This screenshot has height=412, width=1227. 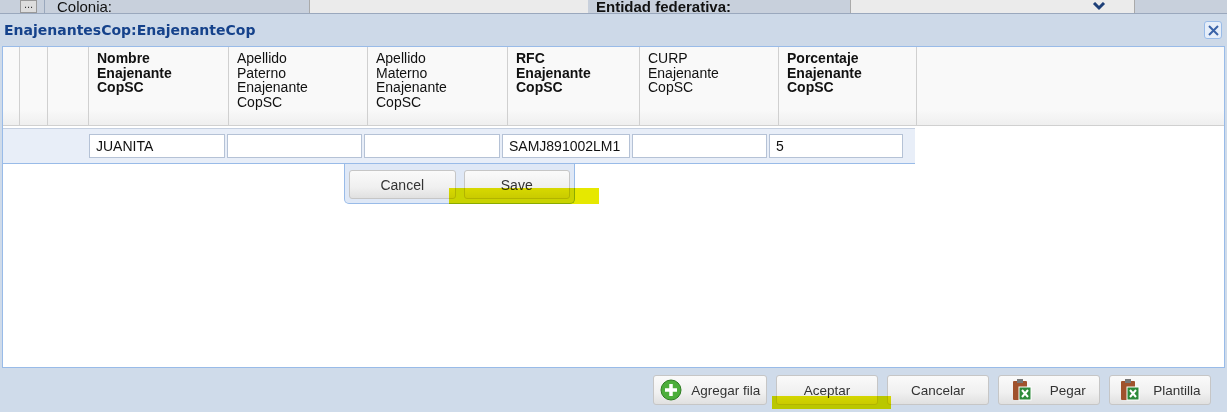 What do you see at coordinates (448, 6) in the screenshot?
I see `input-field` at bounding box center [448, 6].